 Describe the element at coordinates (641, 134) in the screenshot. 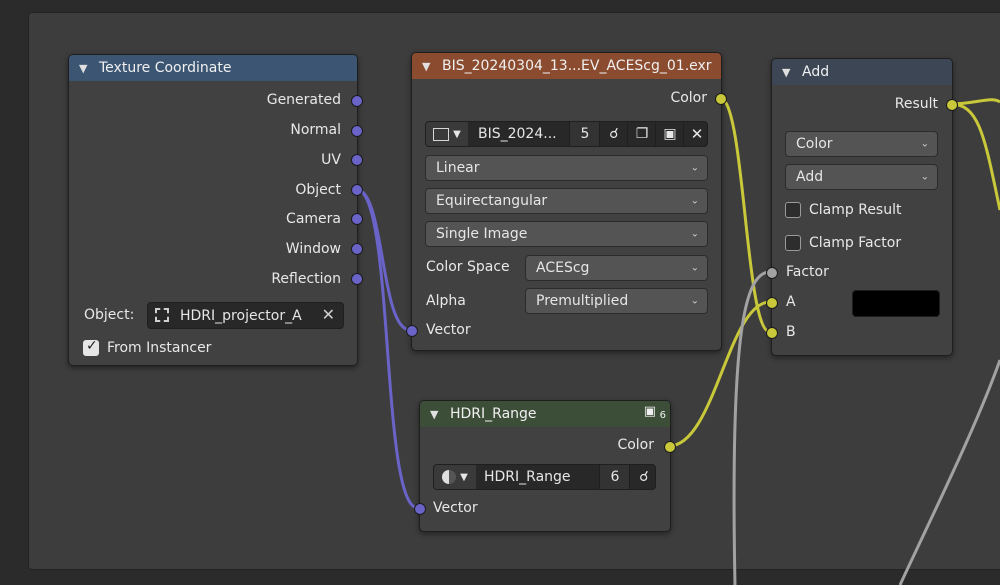

I see `duplicate-icon: ❐` at that location.